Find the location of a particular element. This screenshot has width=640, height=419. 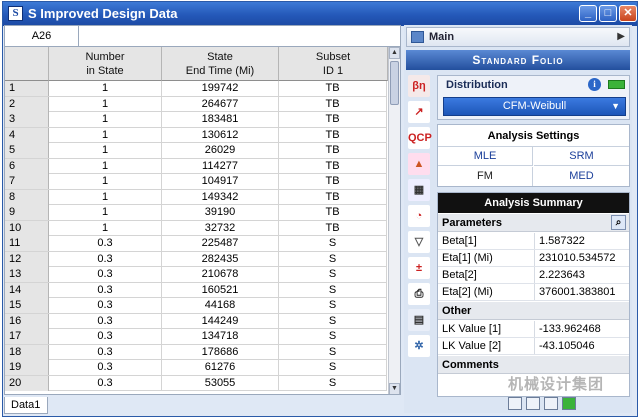

table-row: 15 0.3 44168 S is located at coordinates (196, 306).